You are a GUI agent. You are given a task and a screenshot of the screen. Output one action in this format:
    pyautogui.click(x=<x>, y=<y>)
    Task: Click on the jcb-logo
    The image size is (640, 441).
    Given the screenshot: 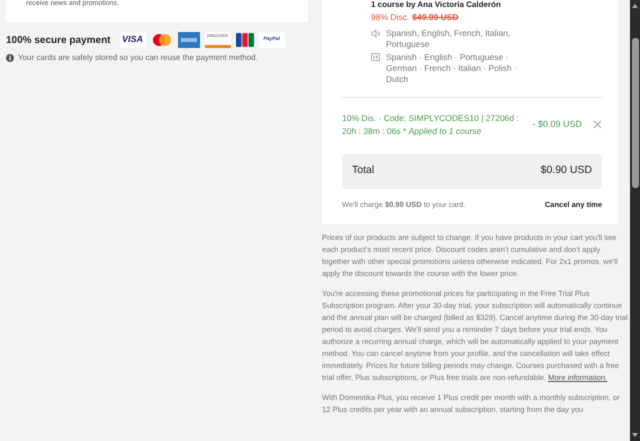 What is the action you would take?
    pyautogui.click(x=245, y=40)
    